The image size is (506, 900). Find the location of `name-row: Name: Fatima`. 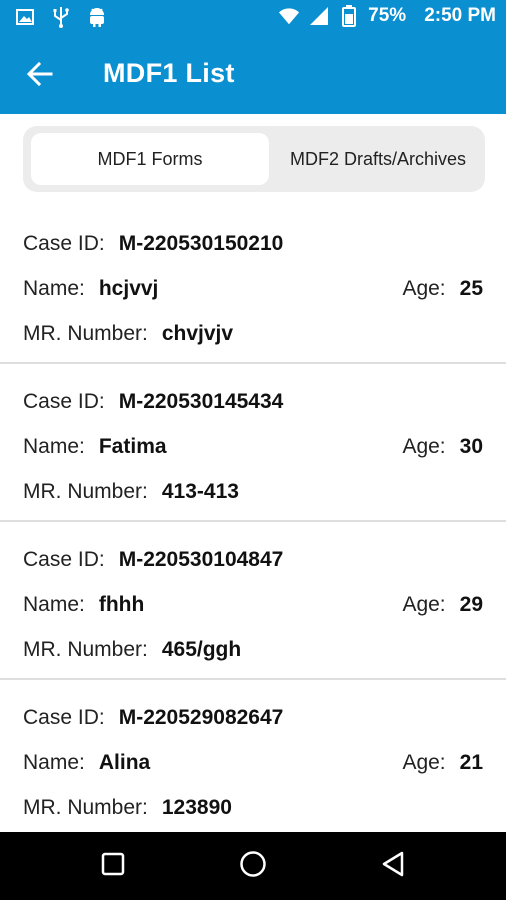

name-row: Name: Fatima is located at coordinates (95, 447).